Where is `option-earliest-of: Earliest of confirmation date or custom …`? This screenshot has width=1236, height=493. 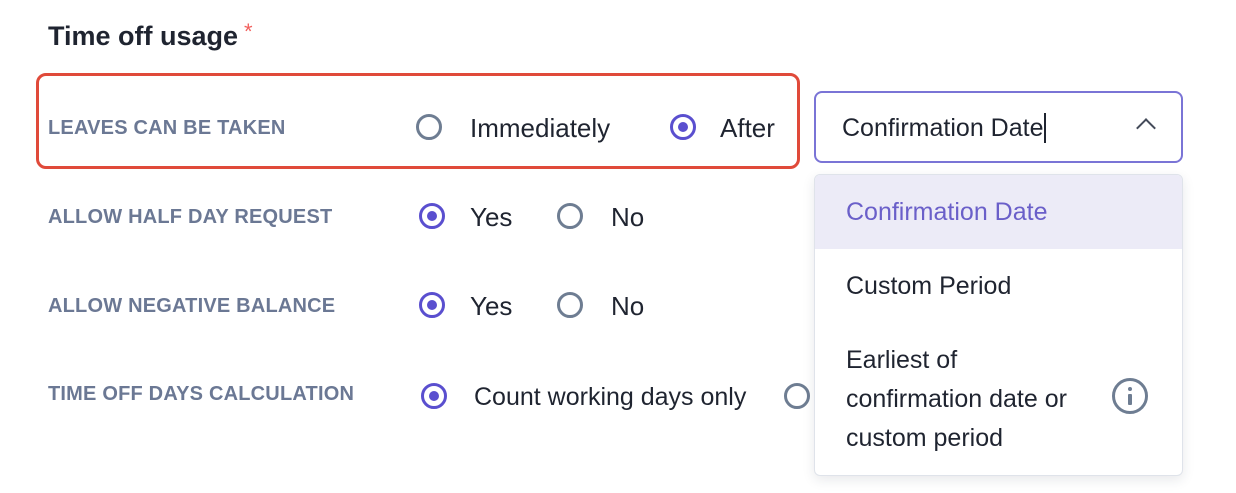 option-earliest-of: Earliest of confirmation date or custom … is located at coordinates (998, 399).